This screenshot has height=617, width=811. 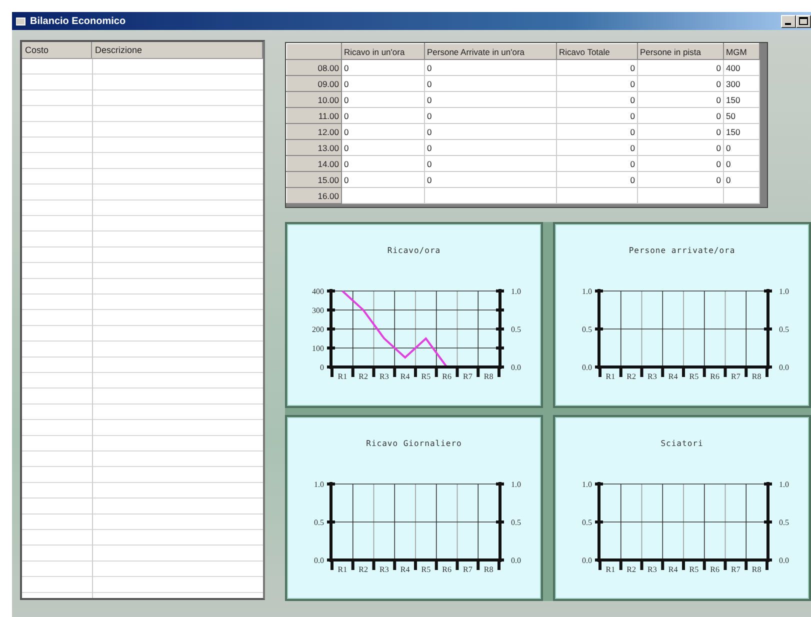 What do you see at coordinates (314, 164) in the screenshot?
I see `row-header: 14.00` at bounding box center [314, 164].